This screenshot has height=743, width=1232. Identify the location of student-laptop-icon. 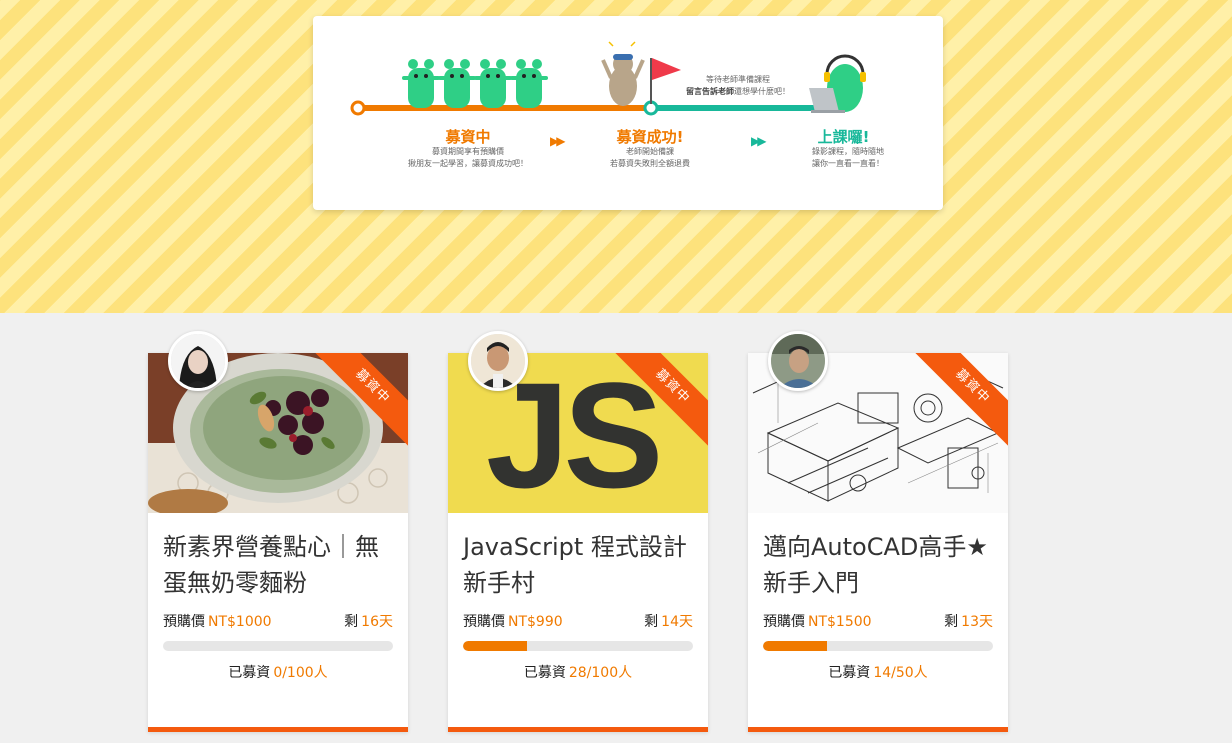
(837, 83).